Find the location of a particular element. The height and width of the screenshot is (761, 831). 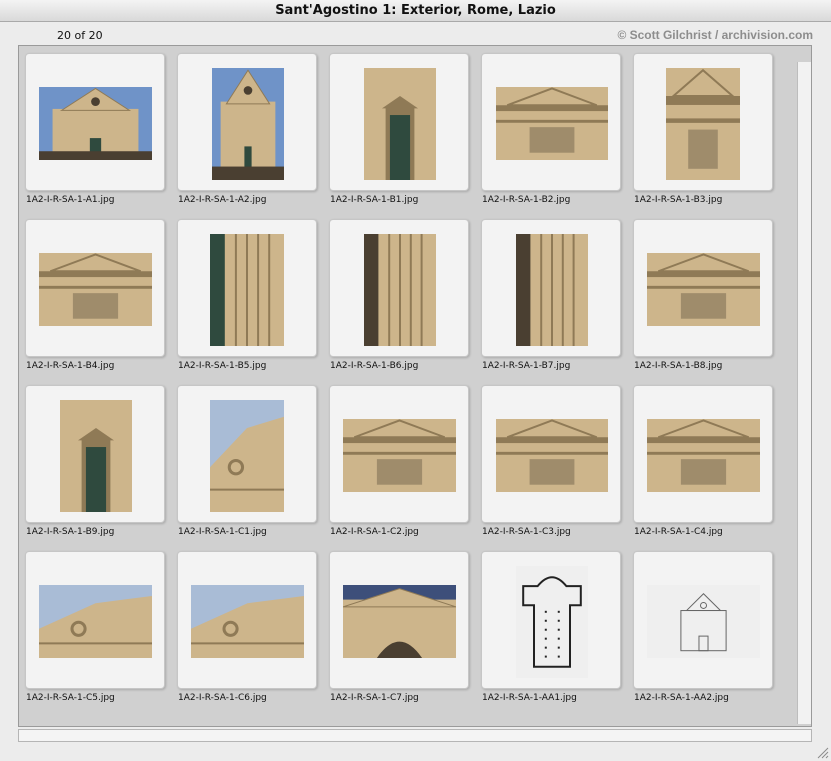

thumbnail-filename: 1A2-I-R-SA-1-C6.jpg is located at coordinates (222, 698).